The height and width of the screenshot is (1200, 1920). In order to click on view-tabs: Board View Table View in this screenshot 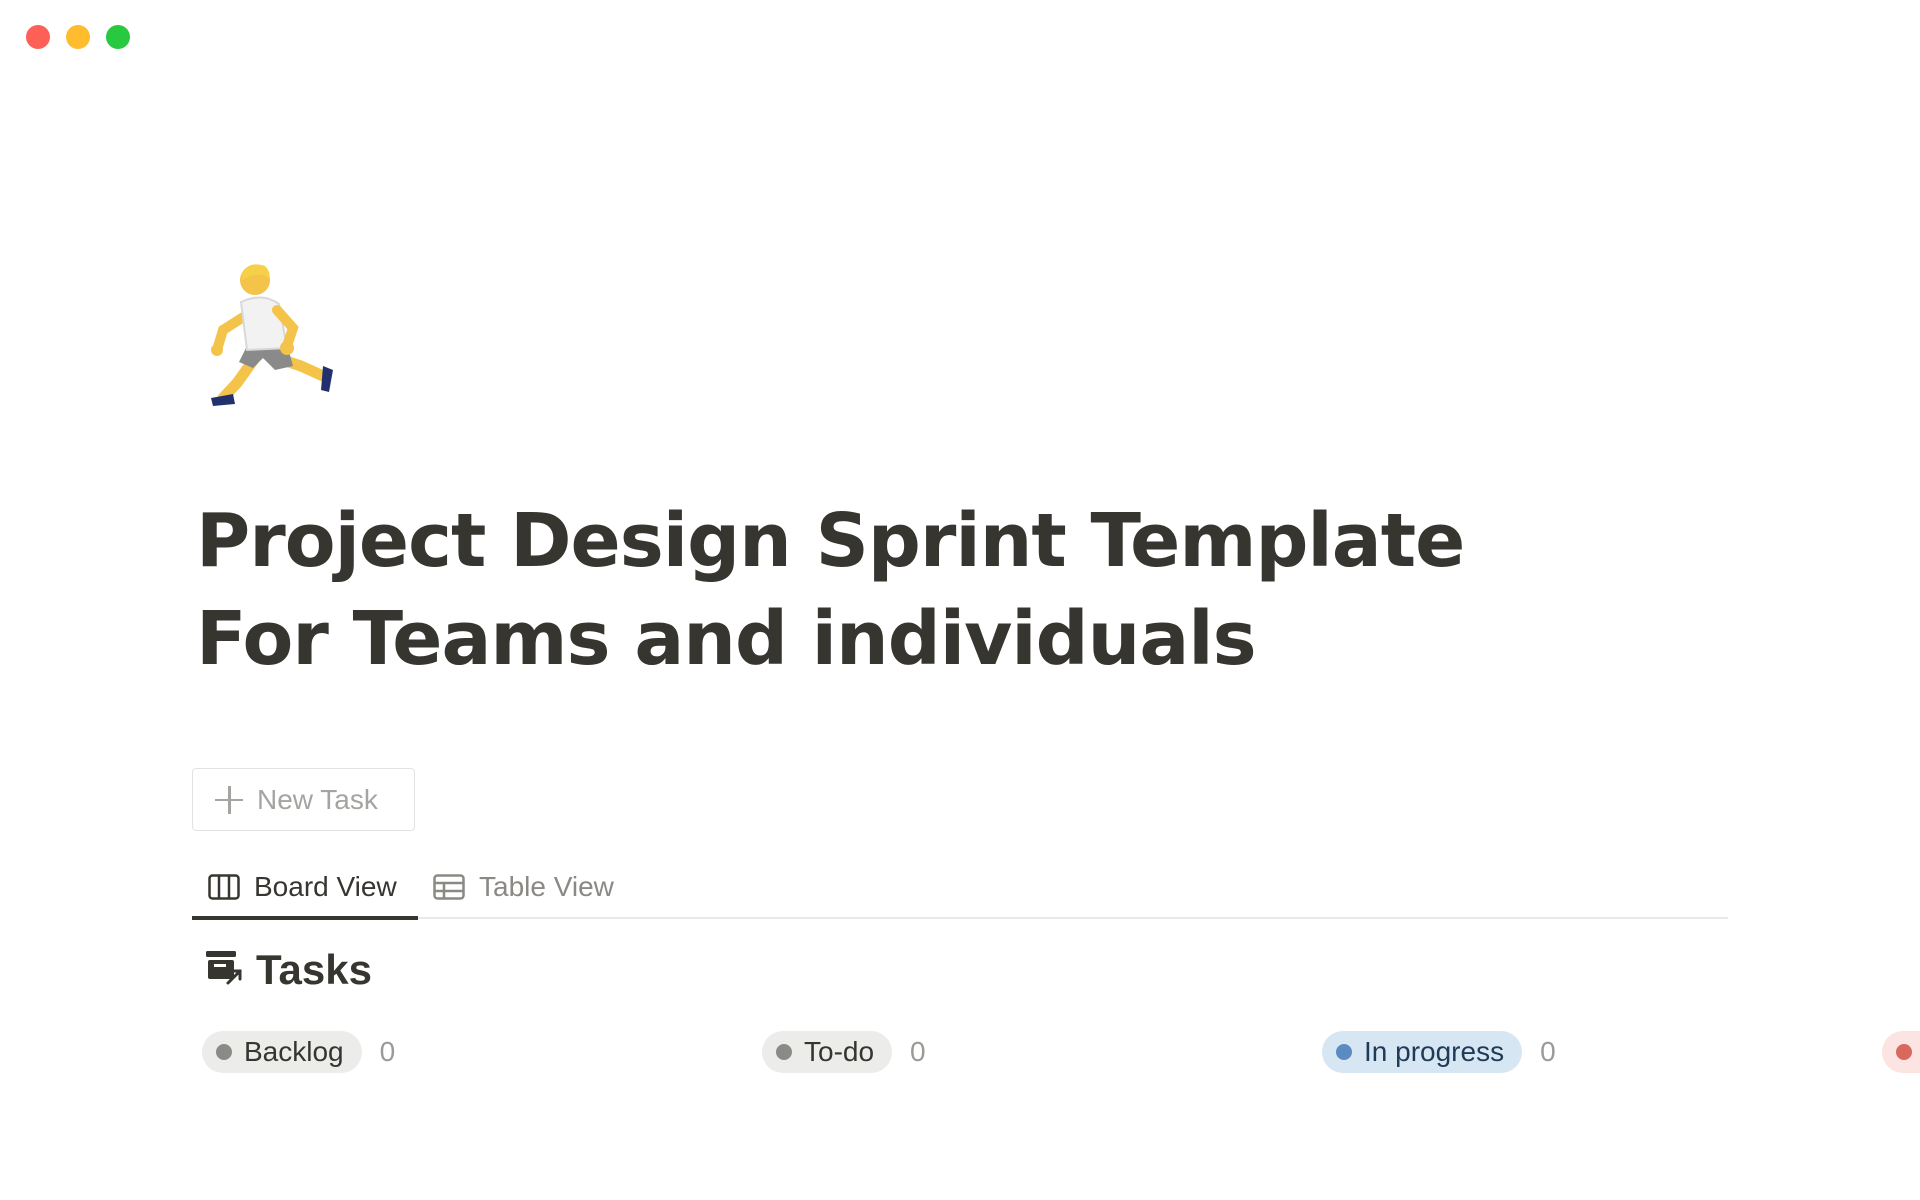, I will do `click(960, 887)`.